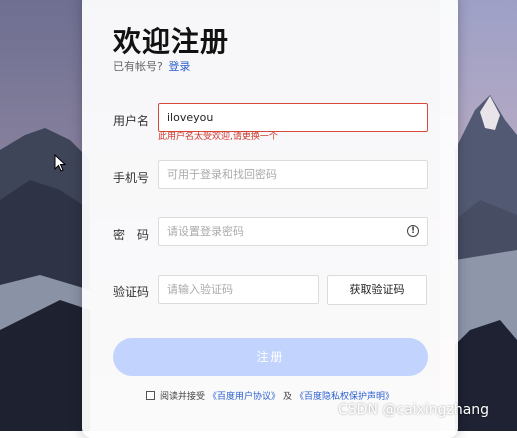 The image size is (517, 438). Describe the element at coordinates (238, 289) in the screenshot. I see `code-input: 请输入验证码` at that location.